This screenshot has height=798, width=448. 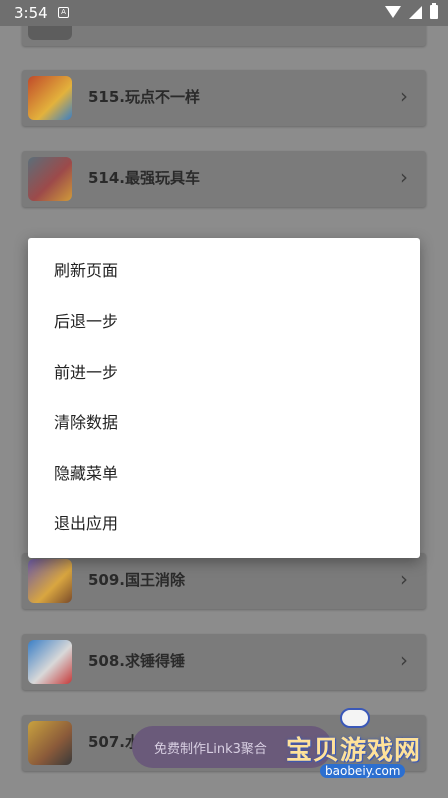 I want to click on status-icons, so click(x=411, y=11).